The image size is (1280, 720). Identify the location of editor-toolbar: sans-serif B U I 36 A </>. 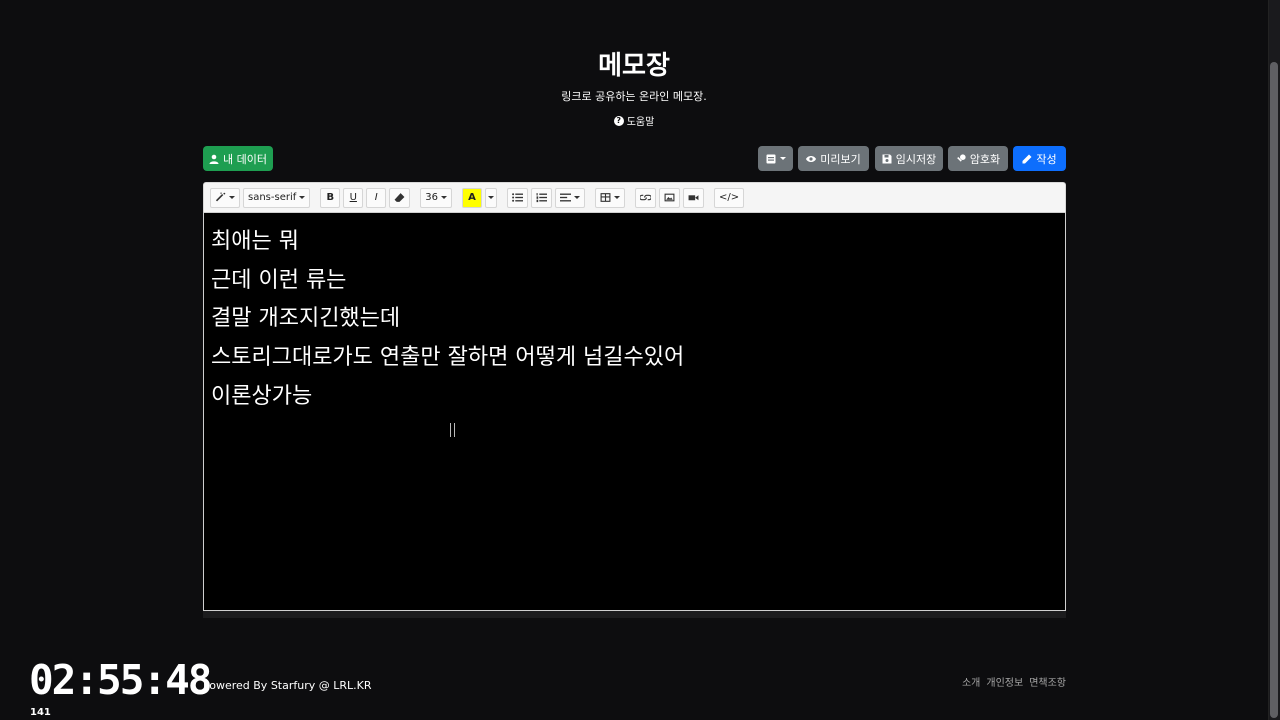
(634, 197).